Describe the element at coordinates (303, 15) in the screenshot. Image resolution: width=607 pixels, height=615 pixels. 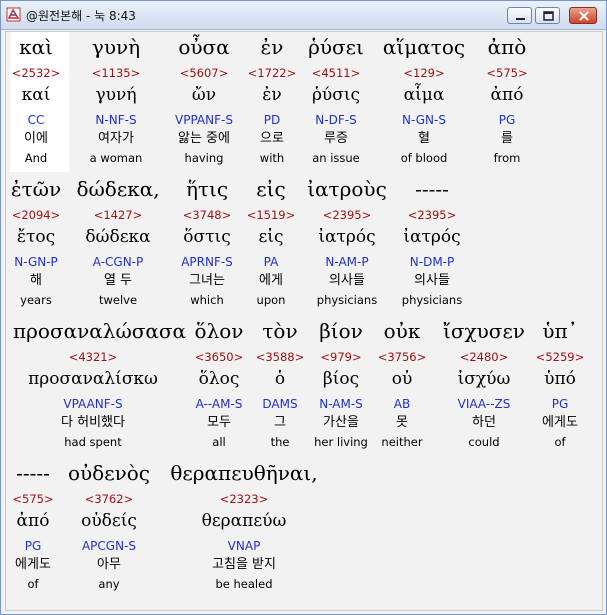
I see `title-bar: @원전본해 - 눅 8:43` at that location.